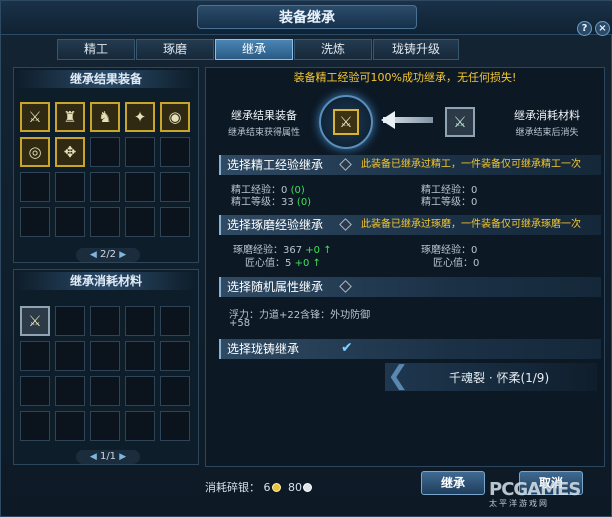 The image size is (612, 517). I want to click on inventory-slot: ✥, so click(70, 152).